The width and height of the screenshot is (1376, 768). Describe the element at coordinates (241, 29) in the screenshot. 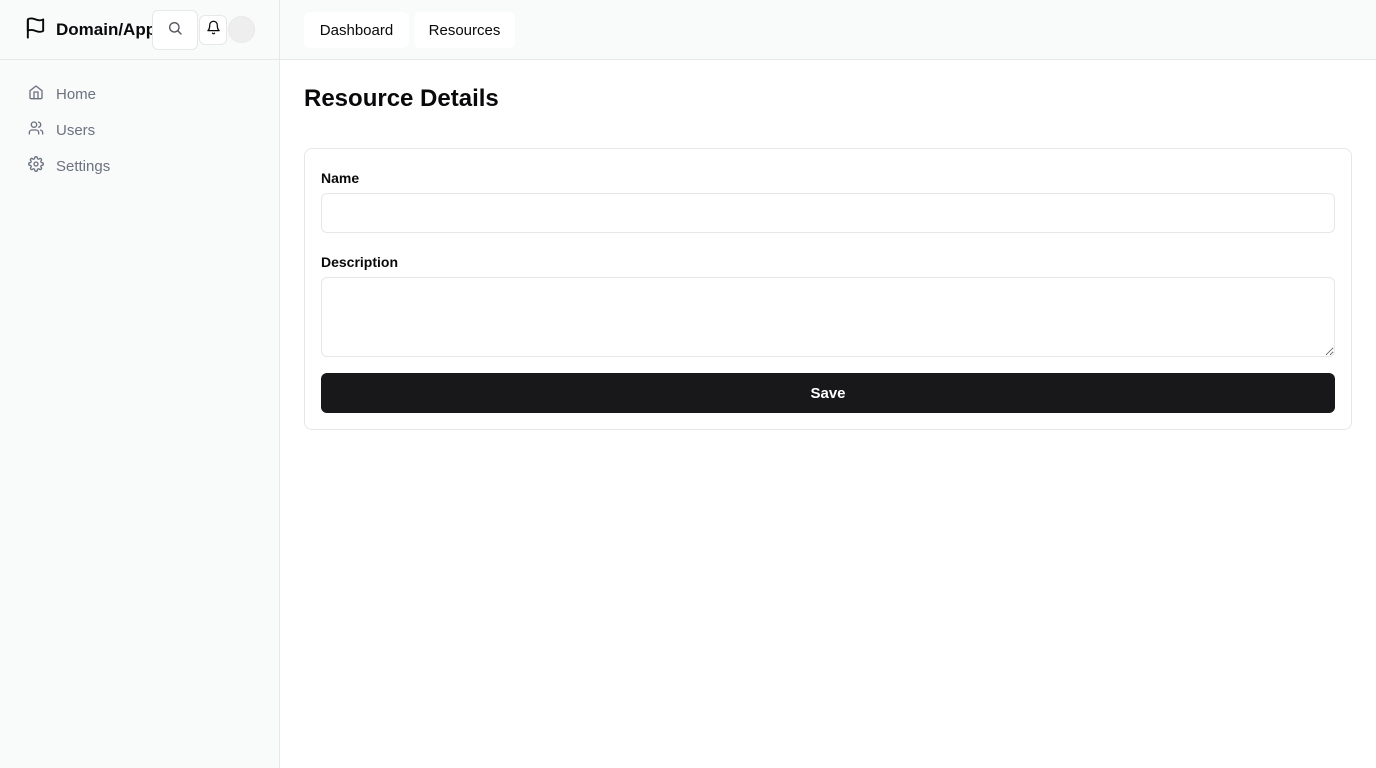

I see `user-avatar` at that location.